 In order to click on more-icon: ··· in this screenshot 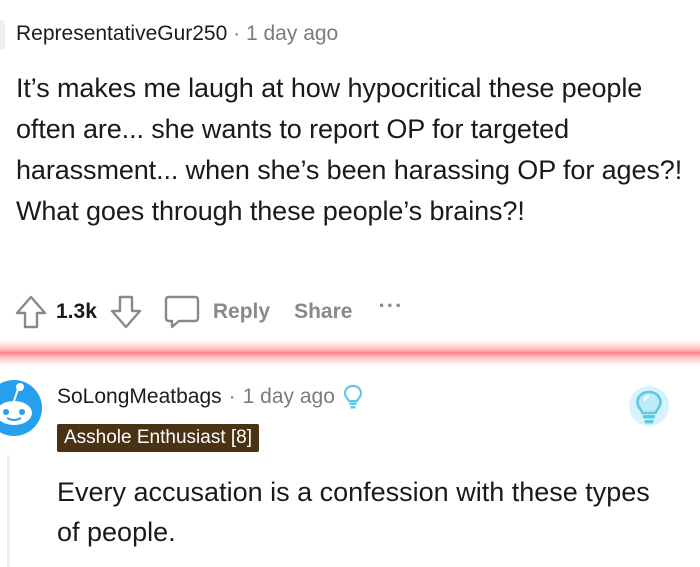, I will do `click(390, 306)`.